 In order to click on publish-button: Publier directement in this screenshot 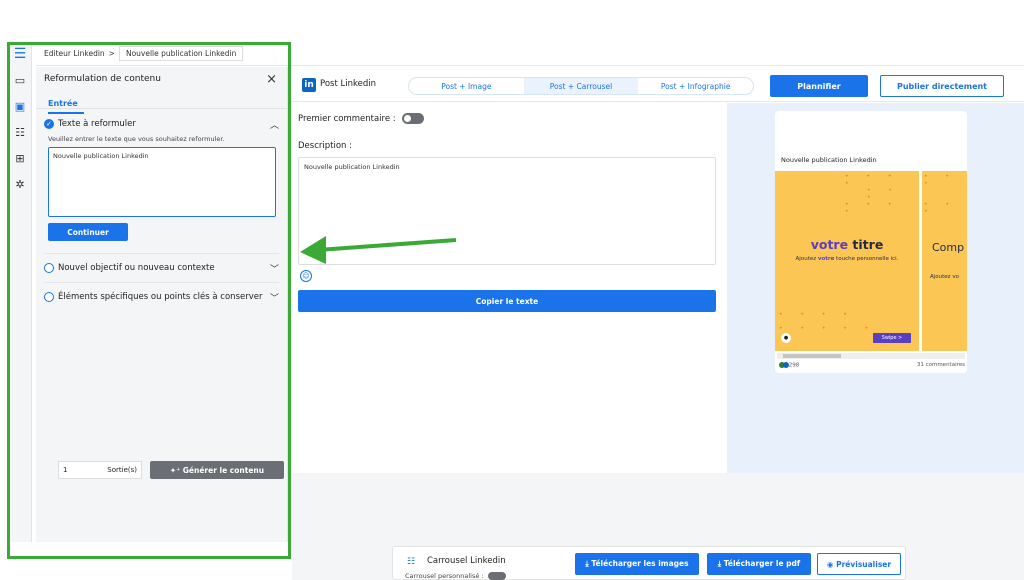, I will do `click(942, 86)`.